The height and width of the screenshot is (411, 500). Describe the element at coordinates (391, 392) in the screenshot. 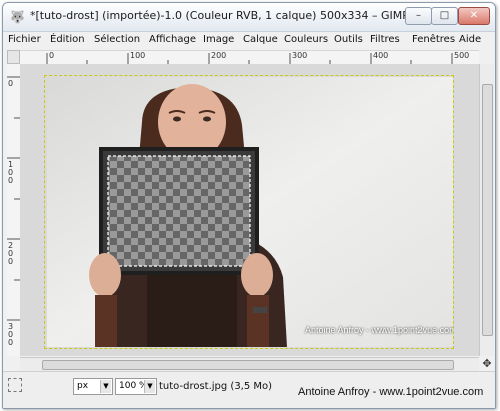

I see `page-watermark: Antoine Anfroy - www.1point2vue.com` at that location.